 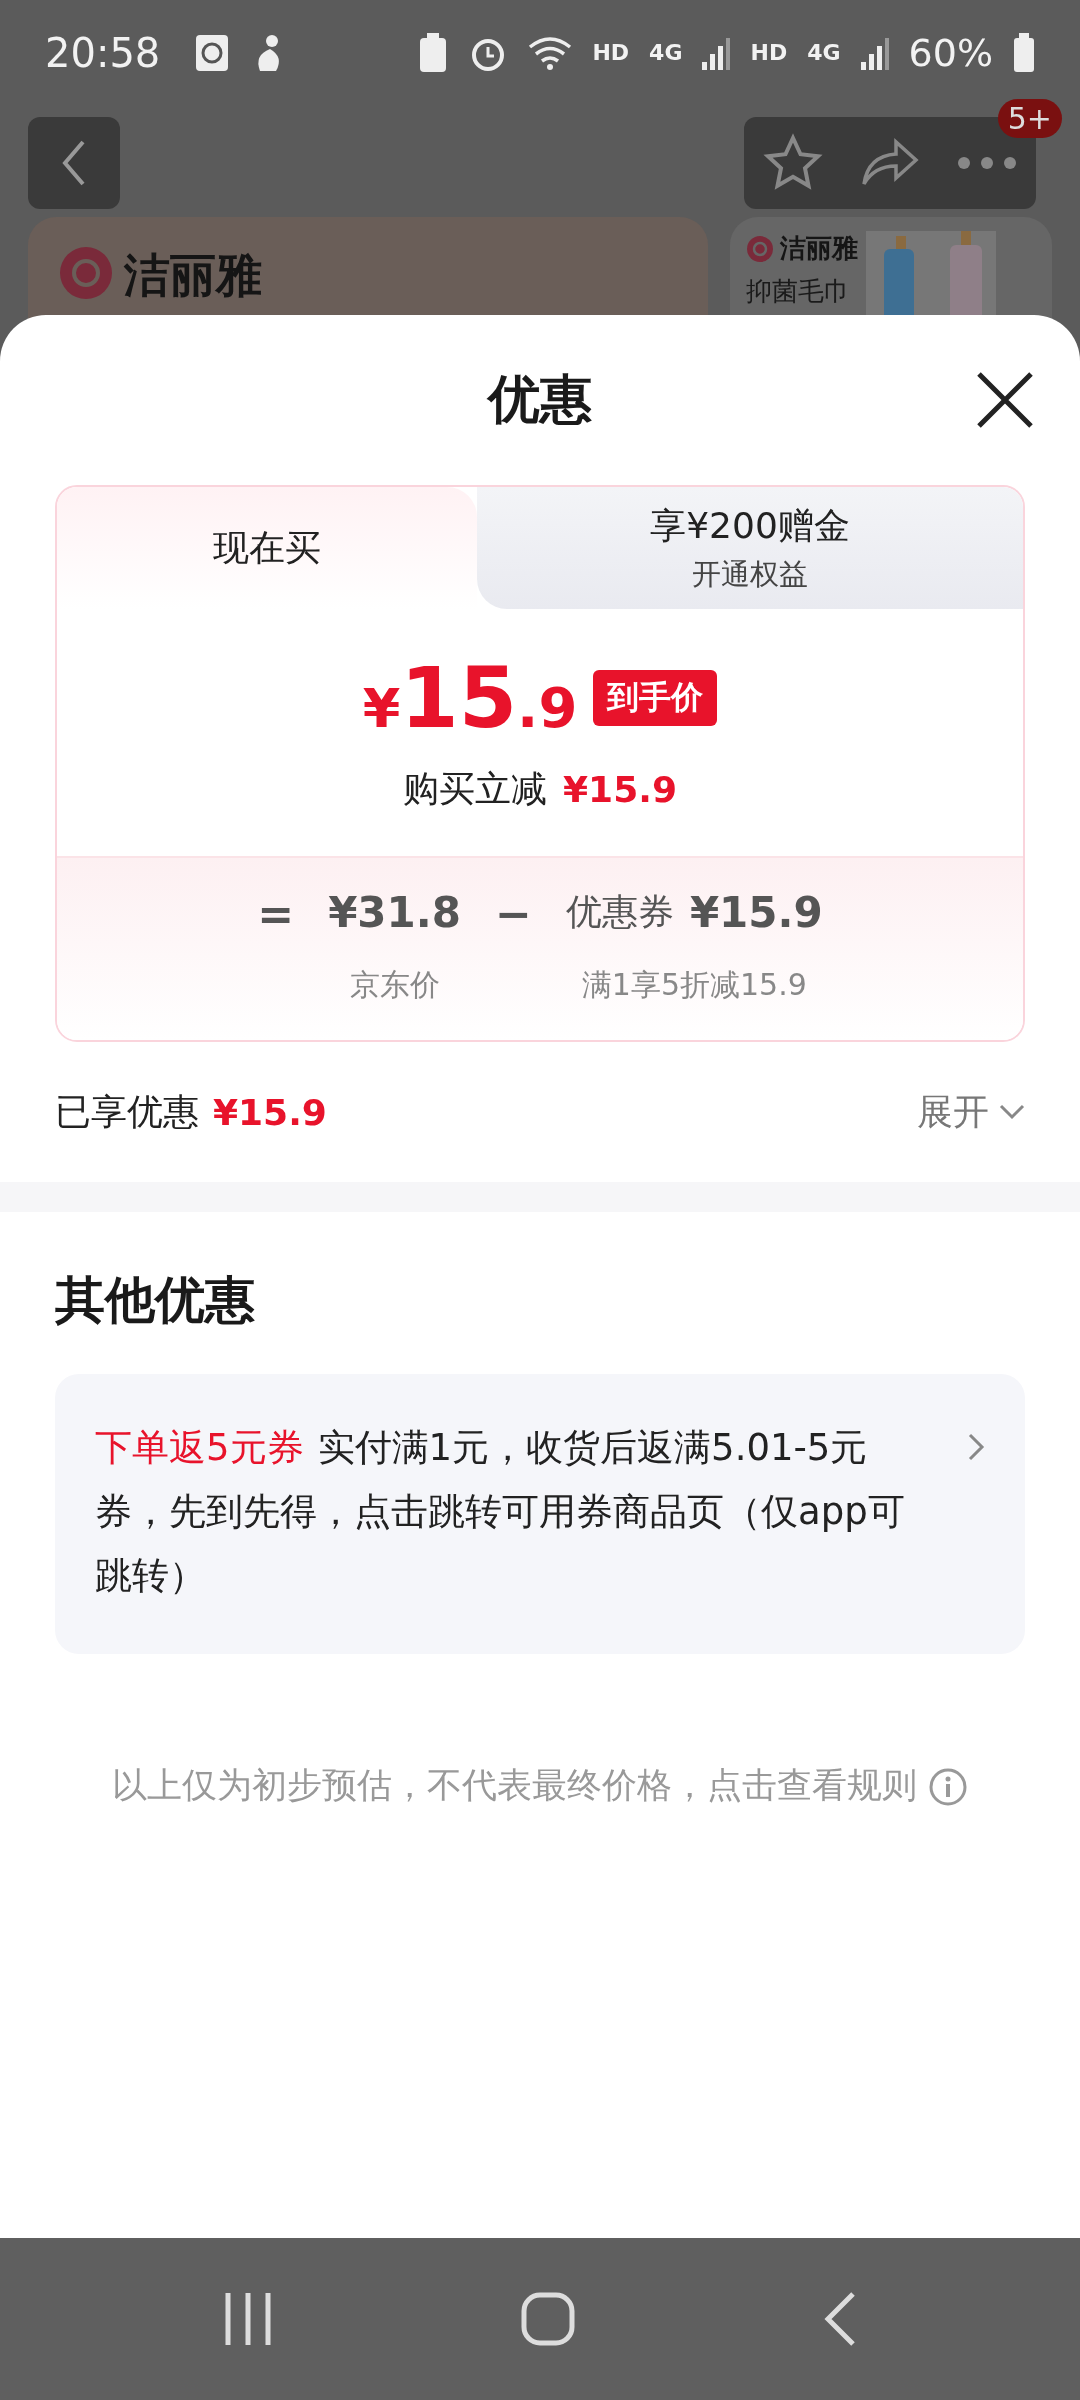 What do you see at coordinates (550, 52) in the screenshot?
I see `wifi-icon` at bounding box center [550, 52].